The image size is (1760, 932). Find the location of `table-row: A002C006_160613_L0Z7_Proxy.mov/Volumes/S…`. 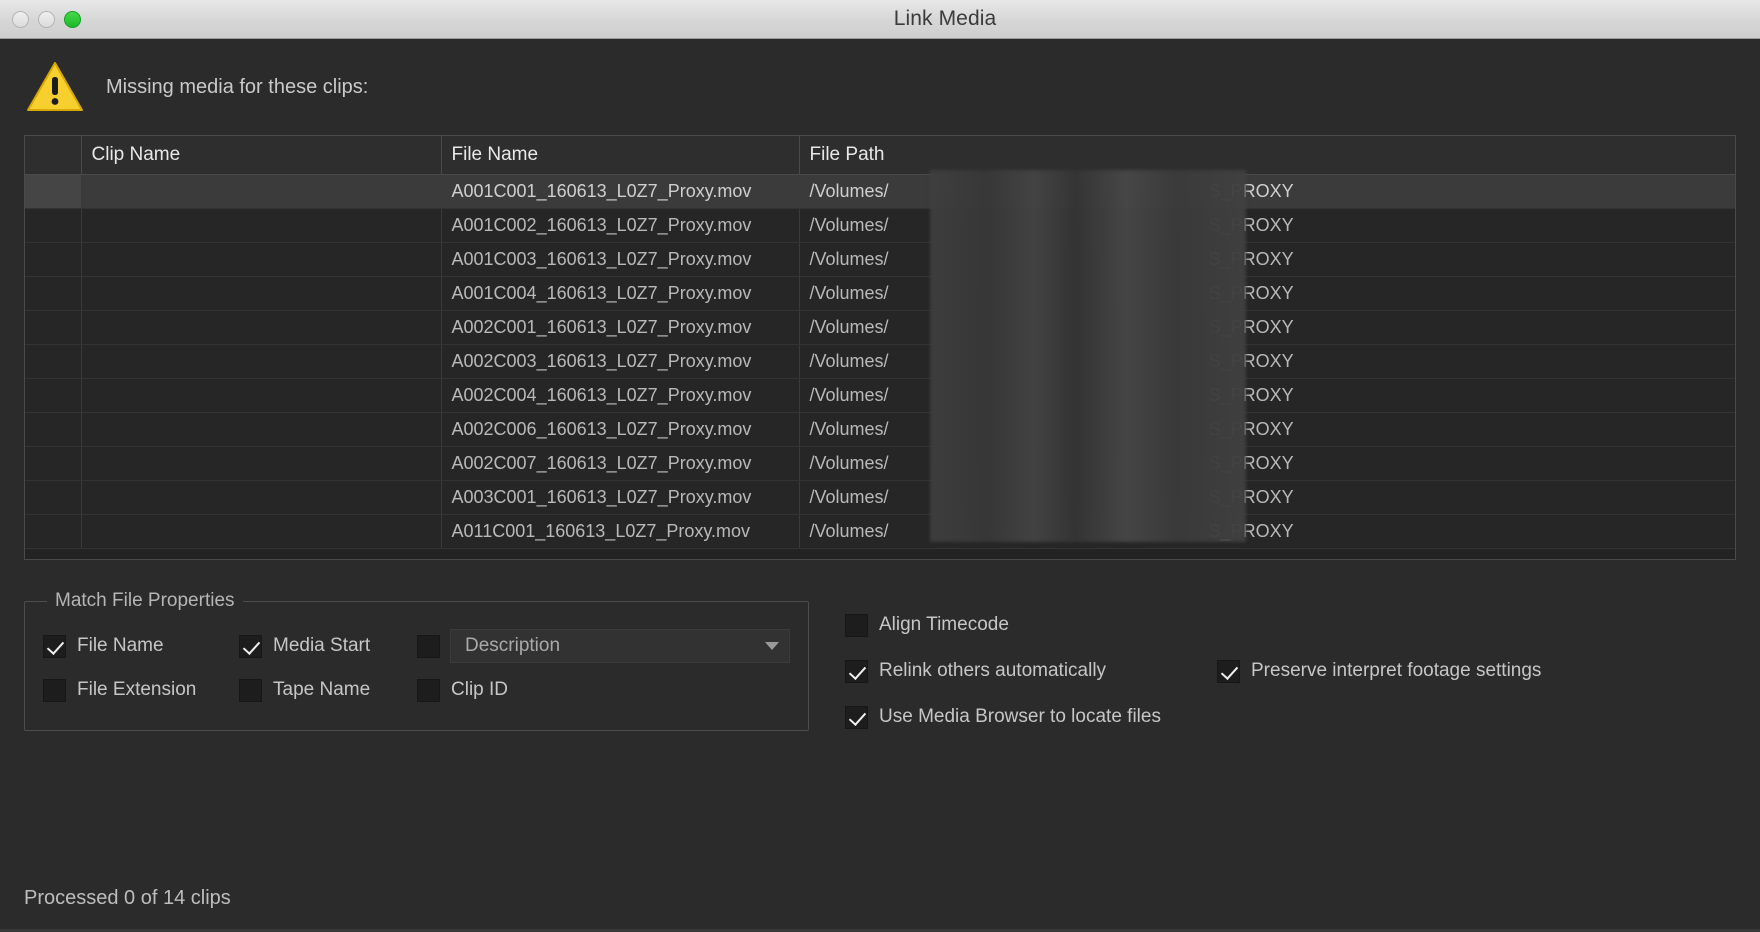

table-row: A002C006_160613_L0Z7_Proxy.mov/Volumes/S… is located at coordinates (880, 429).